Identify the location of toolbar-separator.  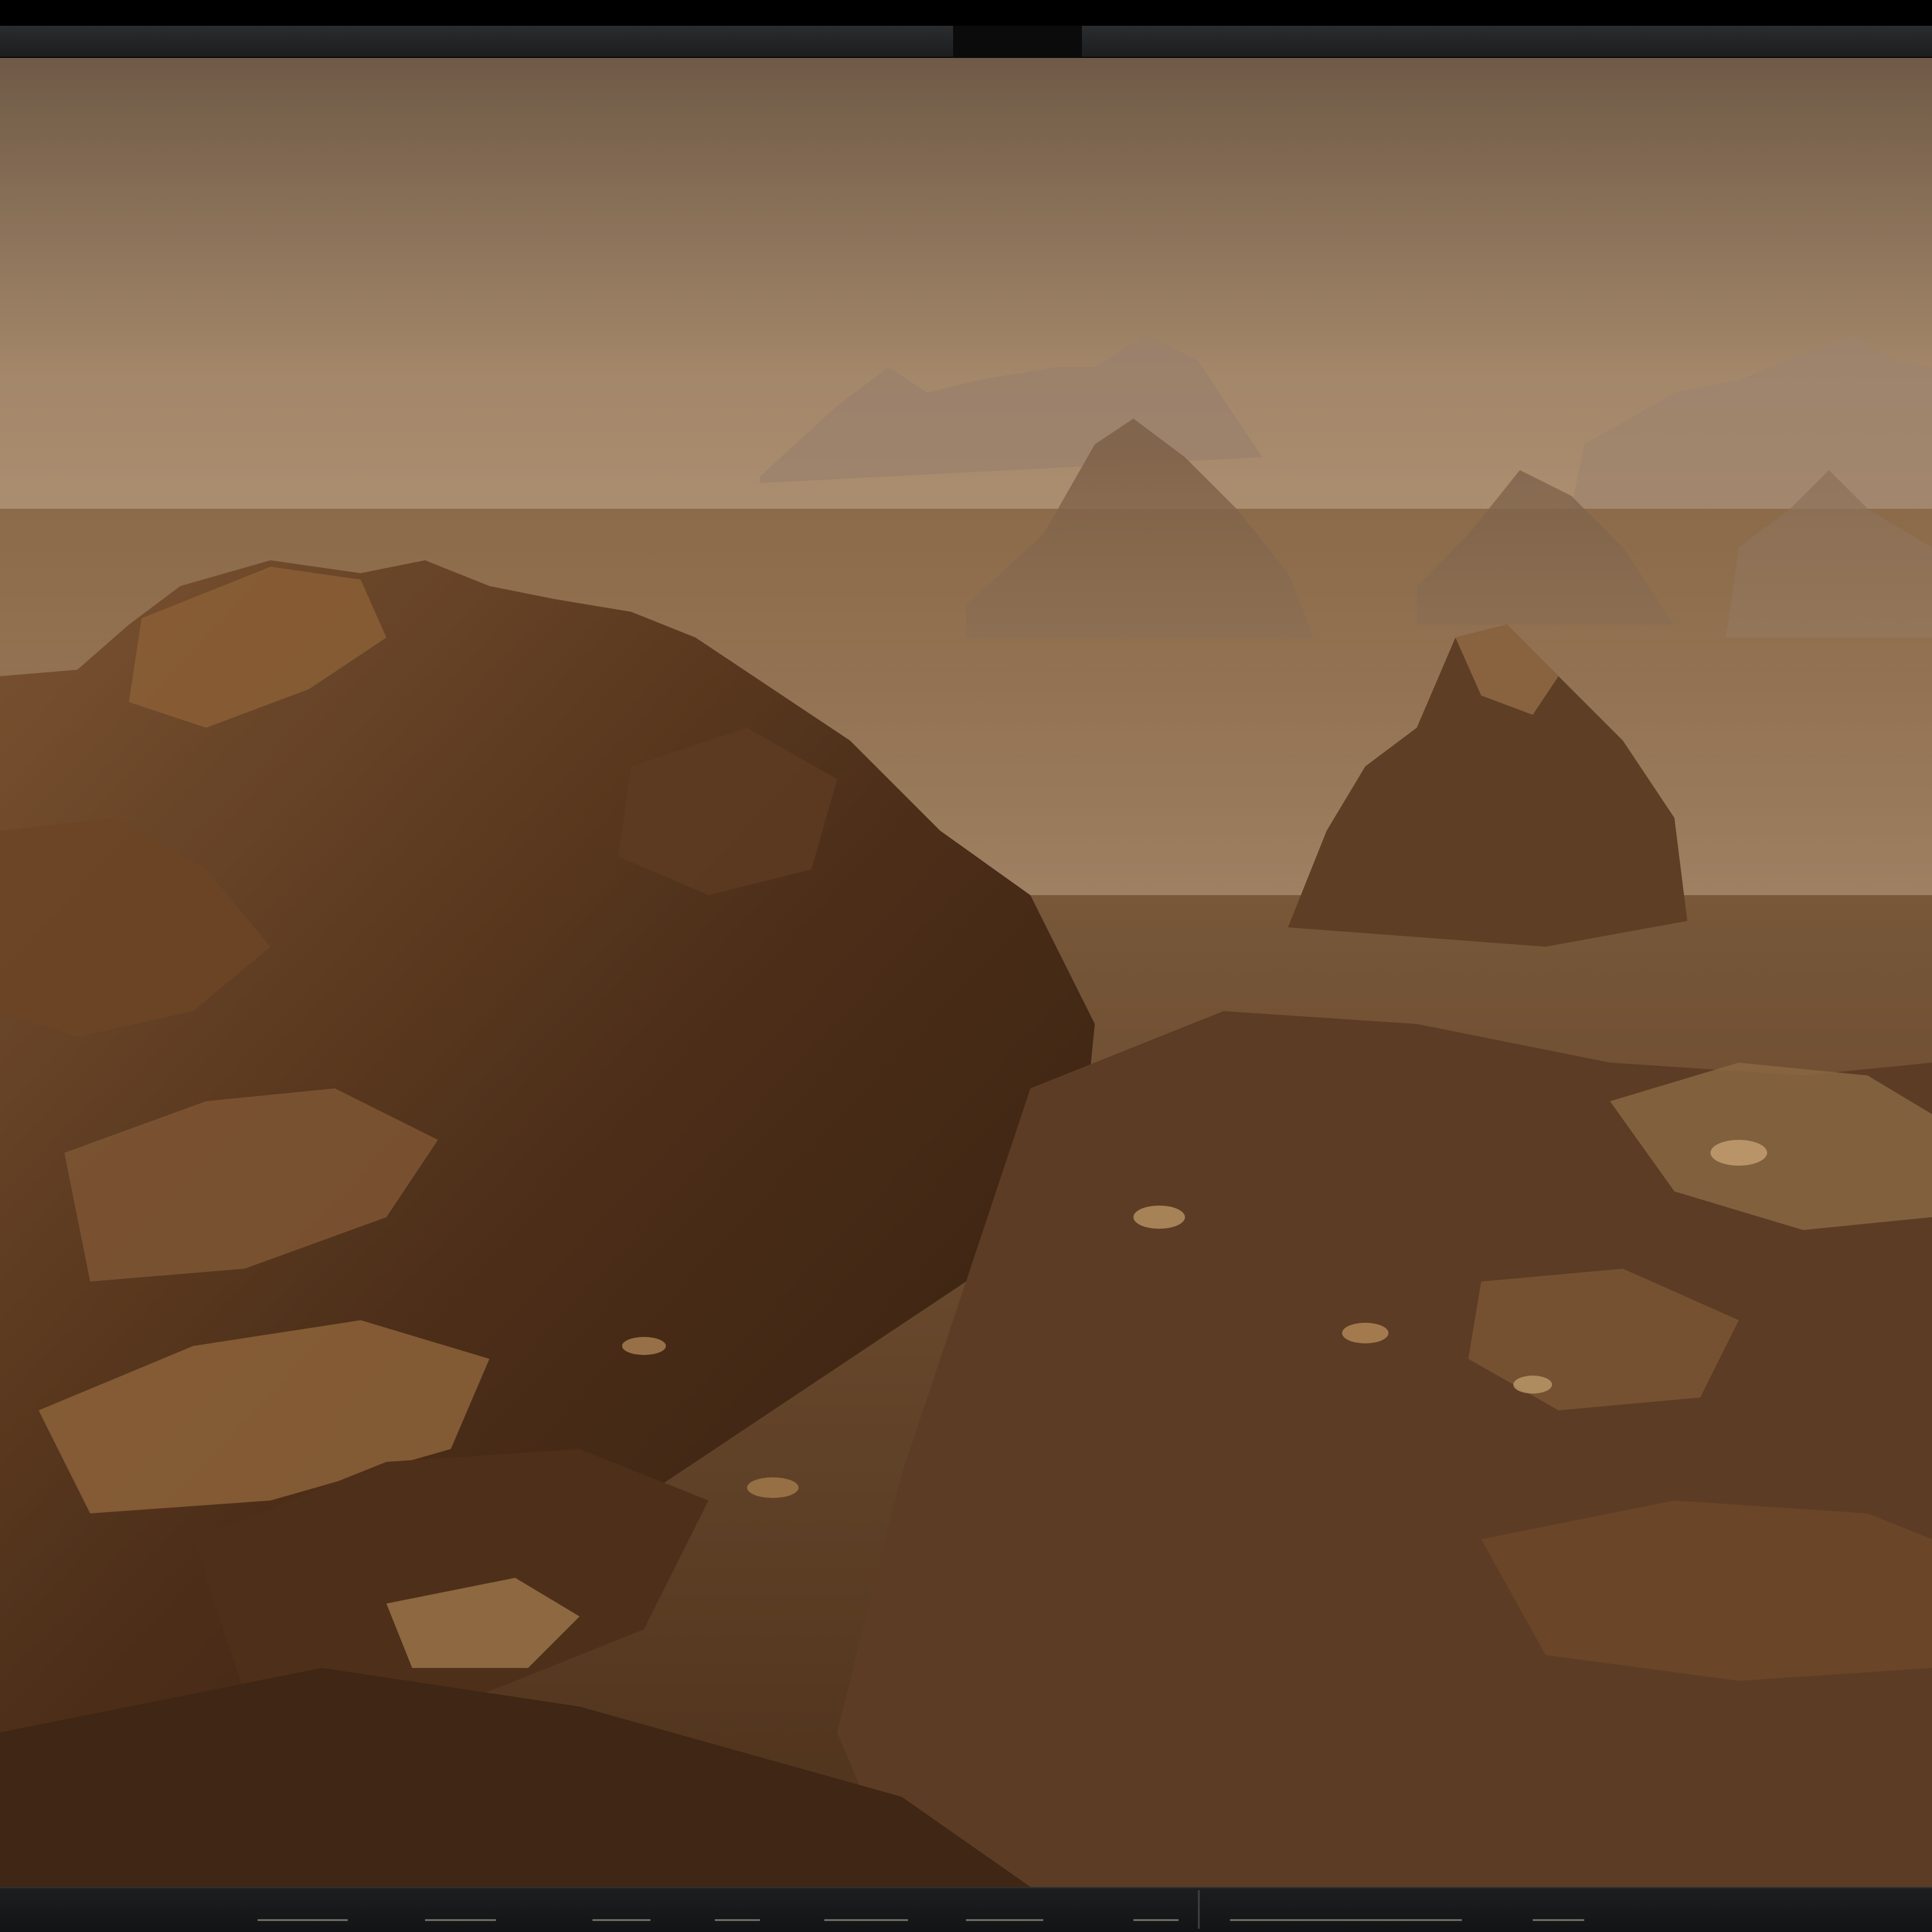
(1199, 1909).